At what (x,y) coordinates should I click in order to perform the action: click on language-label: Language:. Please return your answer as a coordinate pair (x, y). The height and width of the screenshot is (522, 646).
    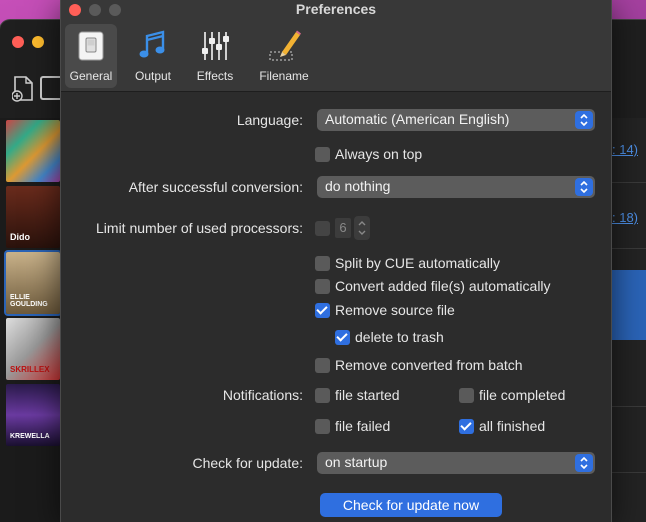
    Looking at the image, I should click on (269, 120).